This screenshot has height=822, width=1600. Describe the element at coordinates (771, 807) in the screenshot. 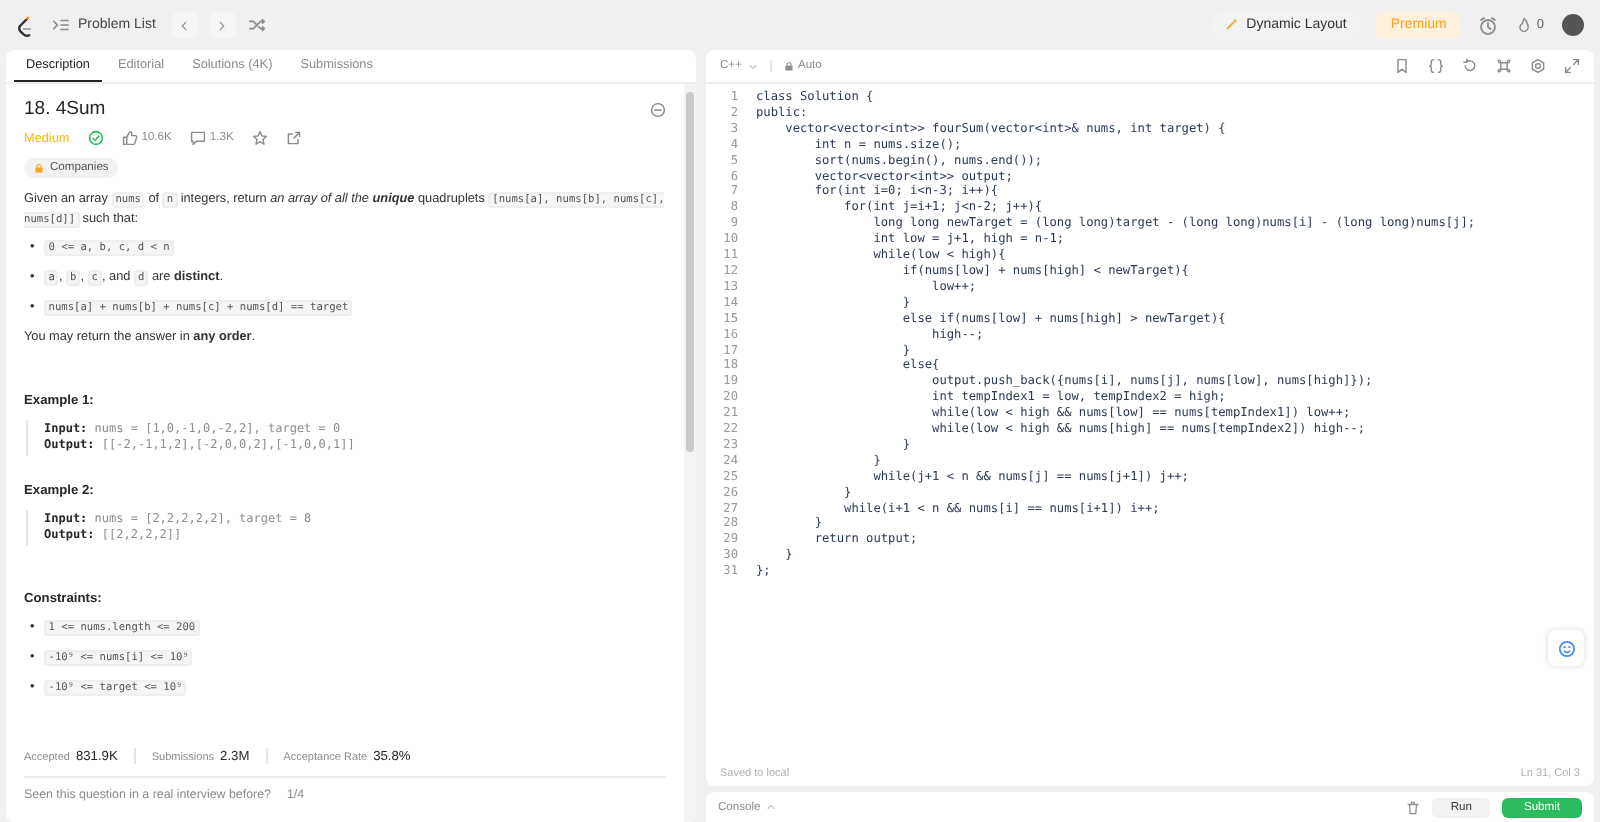

I see `chevron-up-icon` at that location.